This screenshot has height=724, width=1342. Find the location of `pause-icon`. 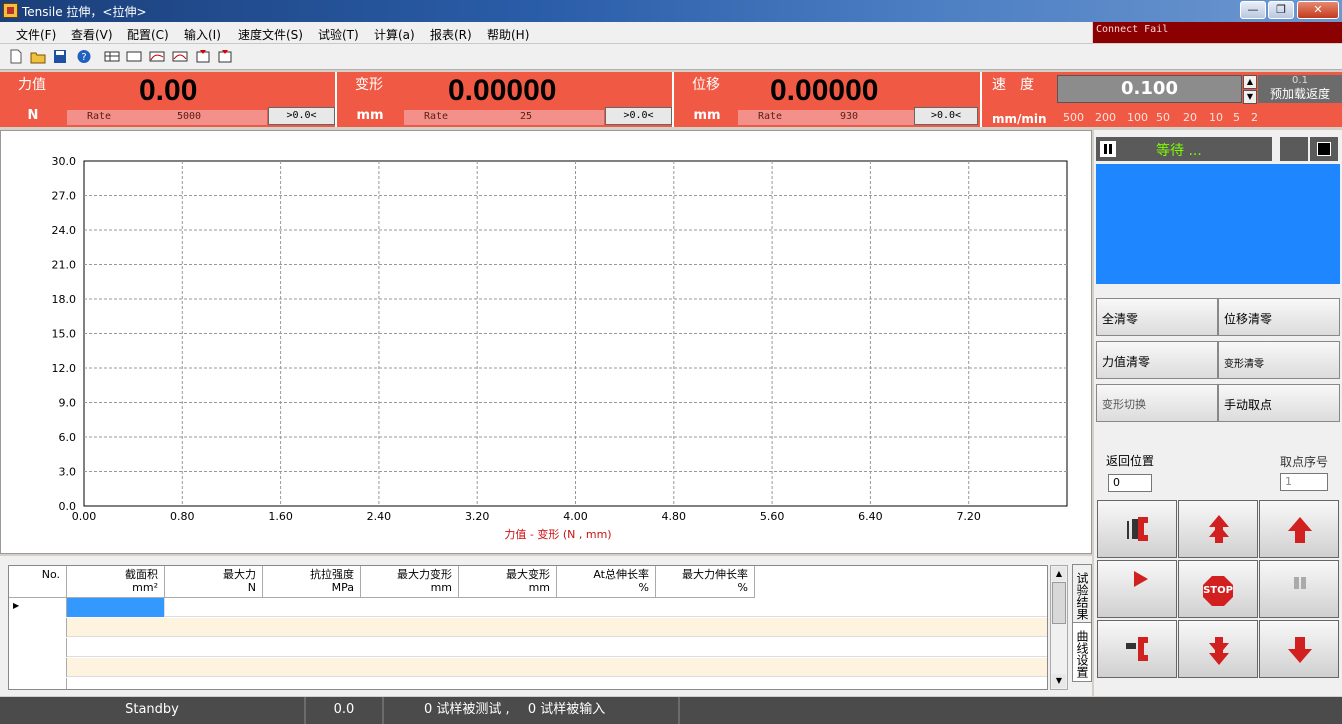

pause-icon is located at coordinates (1108, 149).